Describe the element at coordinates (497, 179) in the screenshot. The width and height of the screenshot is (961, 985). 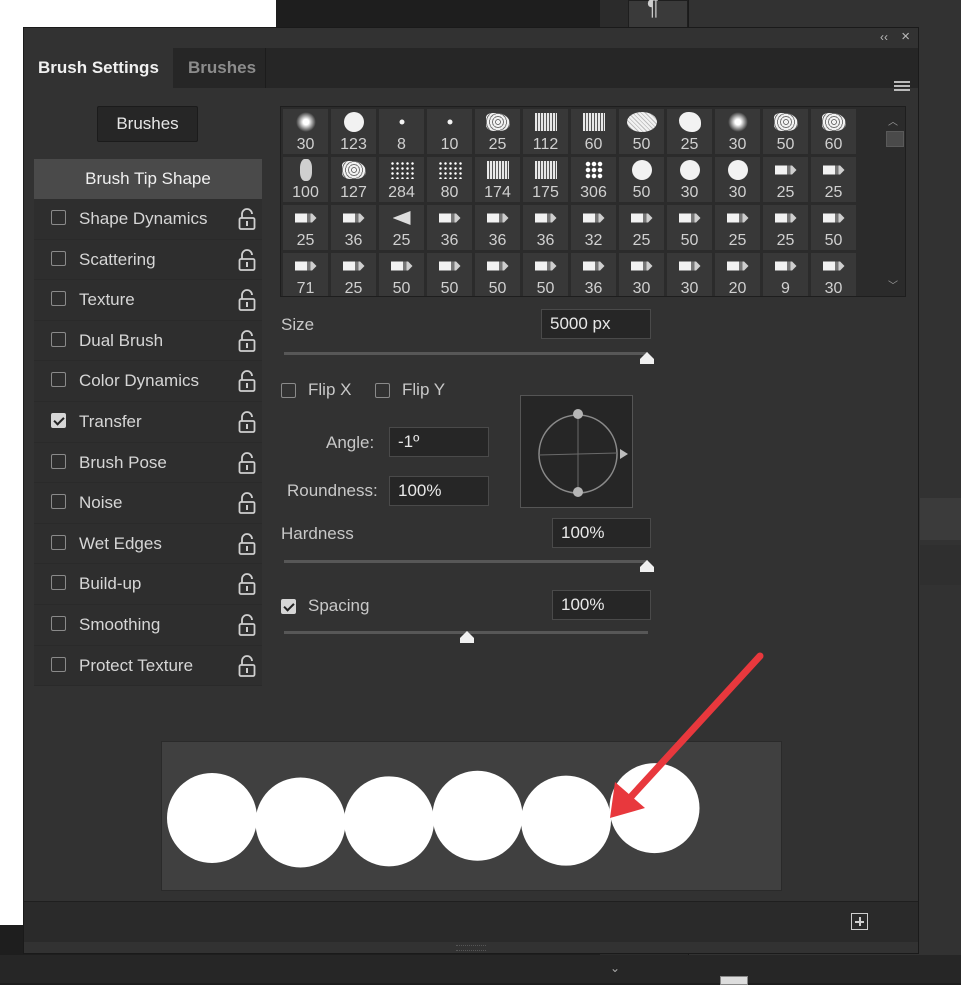
I see `brush-preset: 174` at that location.